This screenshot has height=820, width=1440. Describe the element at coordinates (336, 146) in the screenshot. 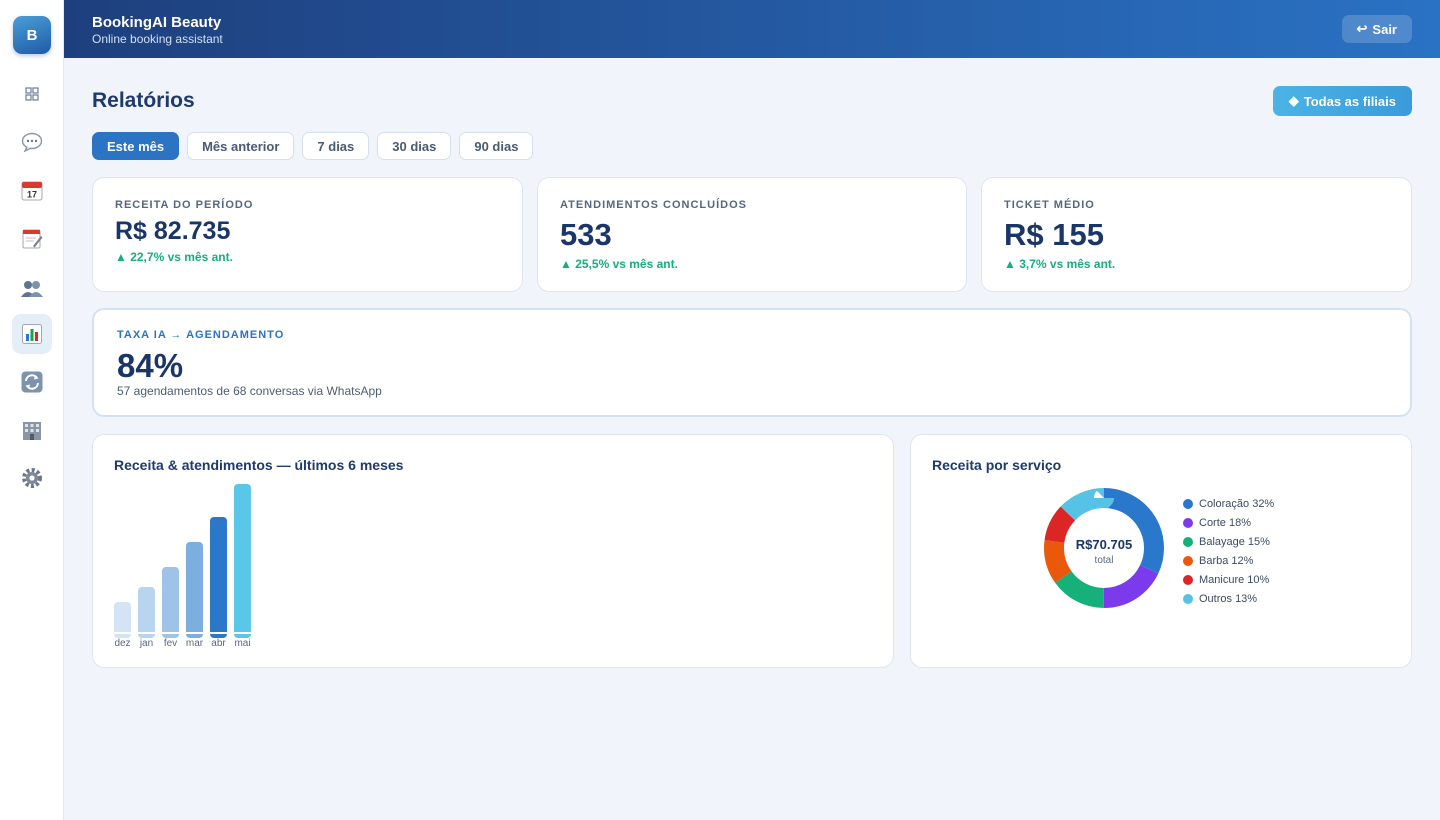

I see `filter-7-days: 7 dias` at that location.